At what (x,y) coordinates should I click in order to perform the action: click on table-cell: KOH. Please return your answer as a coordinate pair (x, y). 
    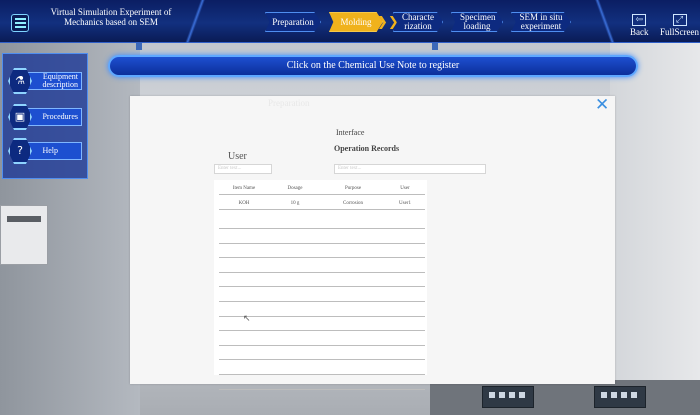
    Looking at the image, I should click on (244, 203).